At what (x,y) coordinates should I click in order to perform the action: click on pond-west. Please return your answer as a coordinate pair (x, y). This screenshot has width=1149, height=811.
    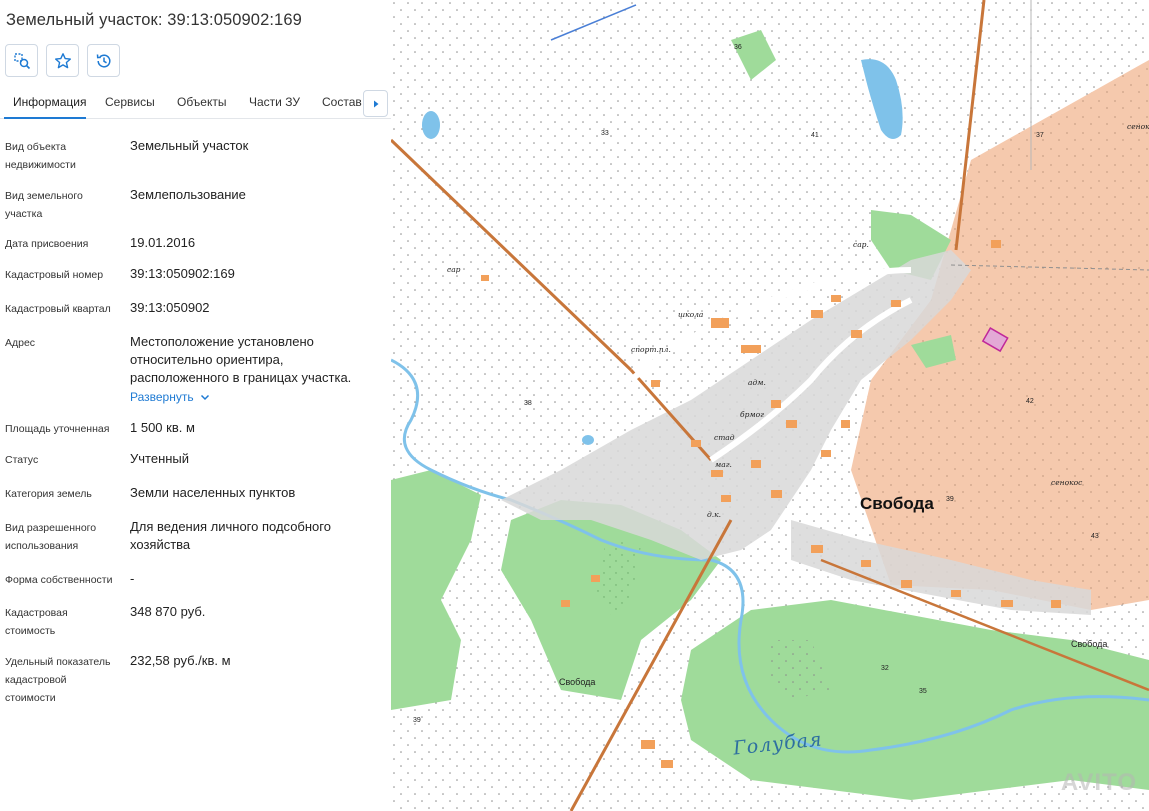
    Looking at the image, I should click on (431, 125).